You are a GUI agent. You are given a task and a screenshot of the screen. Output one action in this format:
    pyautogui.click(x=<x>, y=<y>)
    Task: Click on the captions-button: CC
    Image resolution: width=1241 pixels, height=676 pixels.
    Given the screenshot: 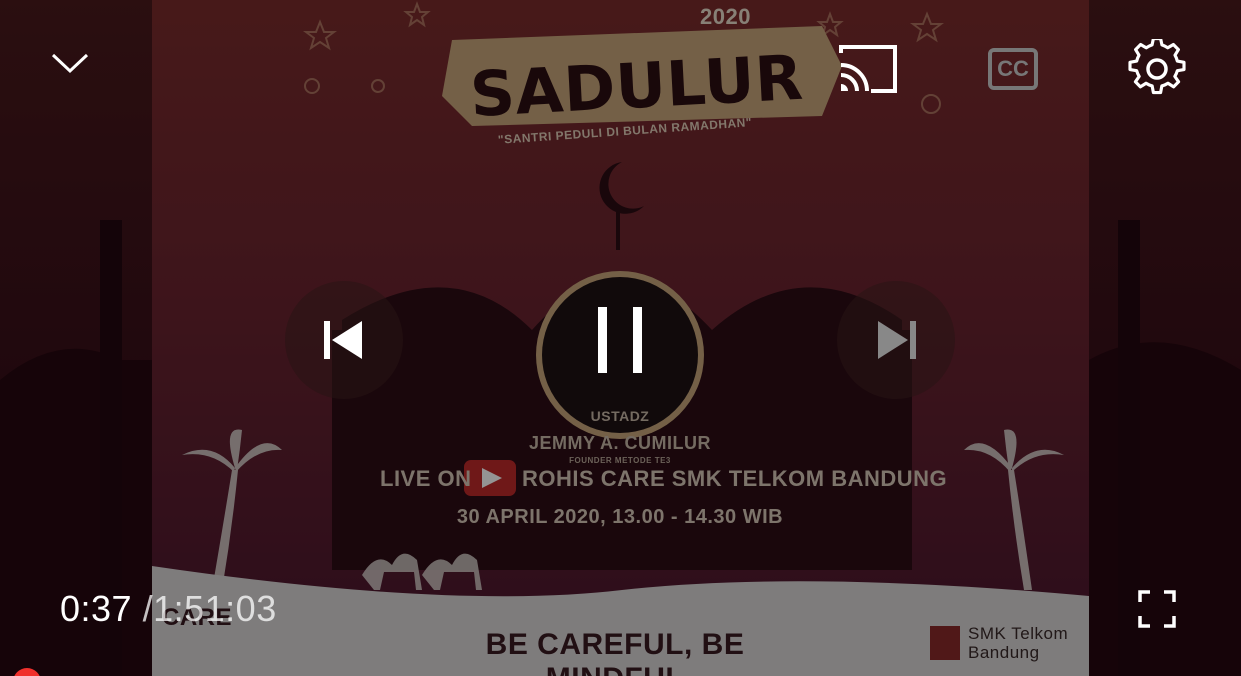 What is the action you would take?
    pyautogui.click(x=1013, y=69)
    